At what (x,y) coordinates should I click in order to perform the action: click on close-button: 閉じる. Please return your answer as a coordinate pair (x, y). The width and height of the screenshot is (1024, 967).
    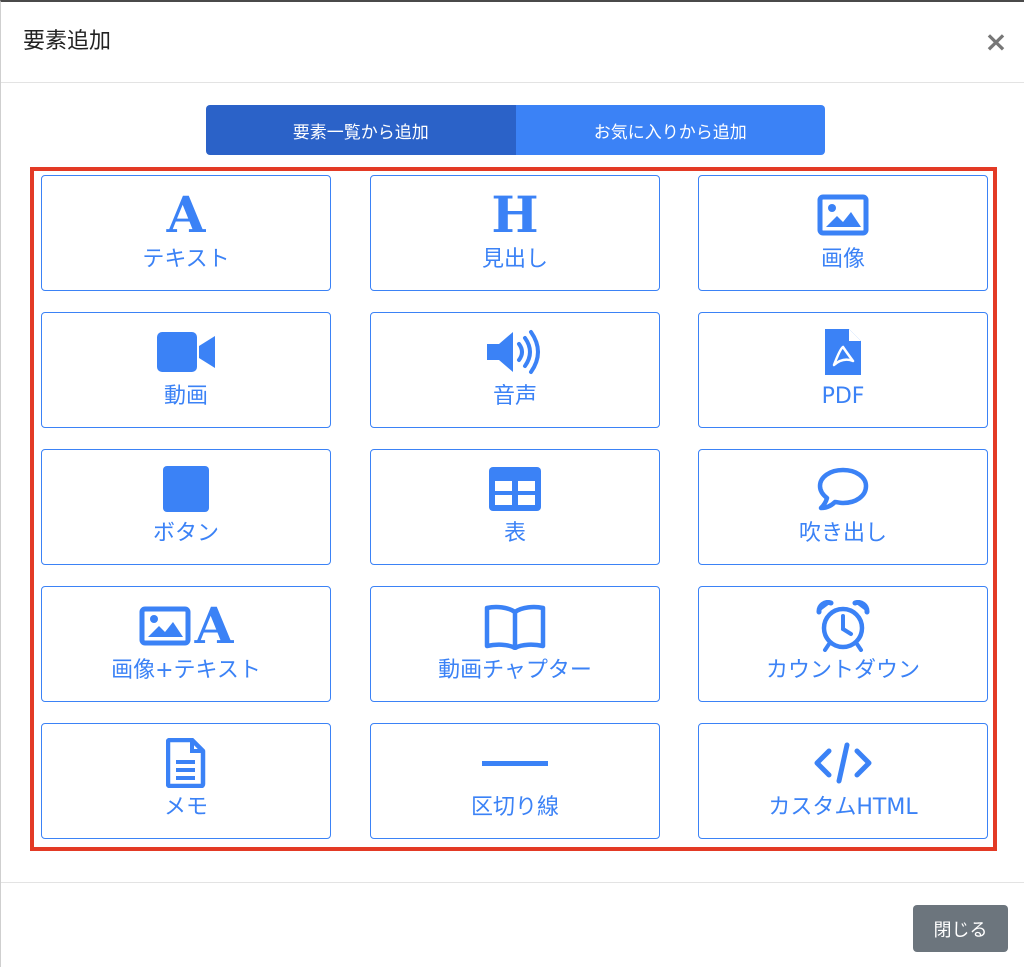
    Looking at the image, I should click on (960, 928).